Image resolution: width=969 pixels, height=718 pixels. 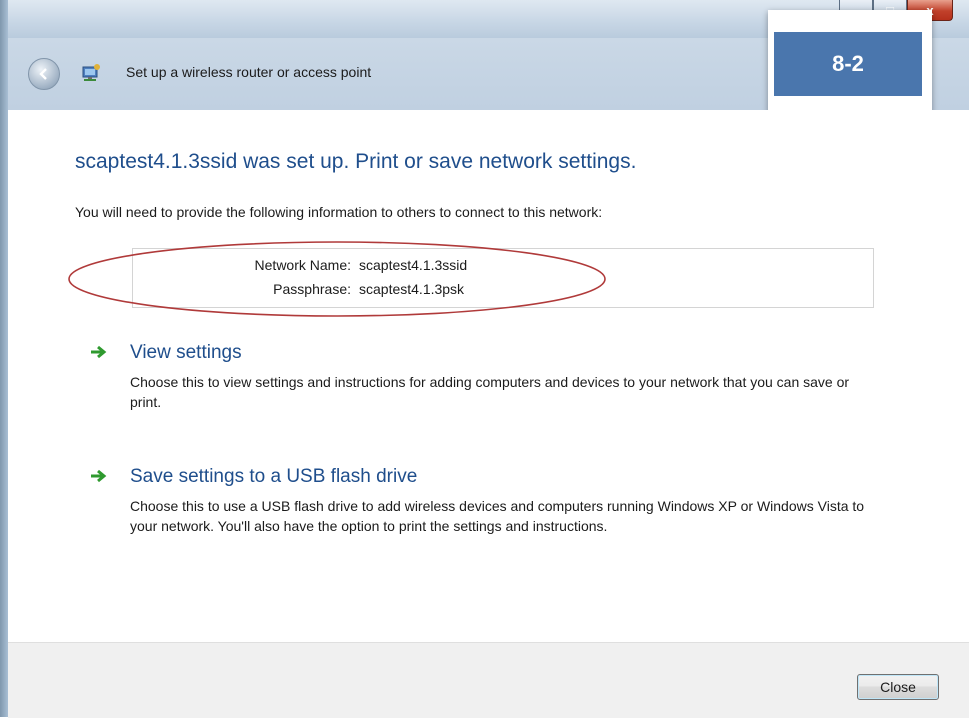 What do you see at coordinates (488, 680) in the screenshot?
I see `wizard-footer: Close` at bounding box center [488, 680].